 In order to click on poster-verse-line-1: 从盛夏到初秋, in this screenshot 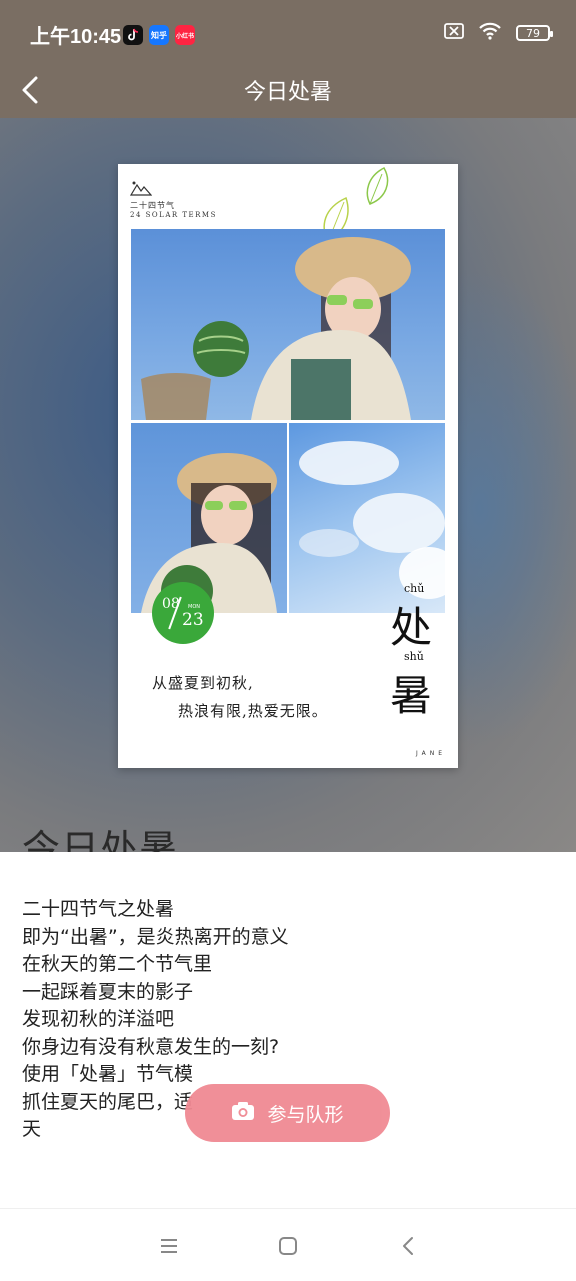, I will do `click(203, 683)`.